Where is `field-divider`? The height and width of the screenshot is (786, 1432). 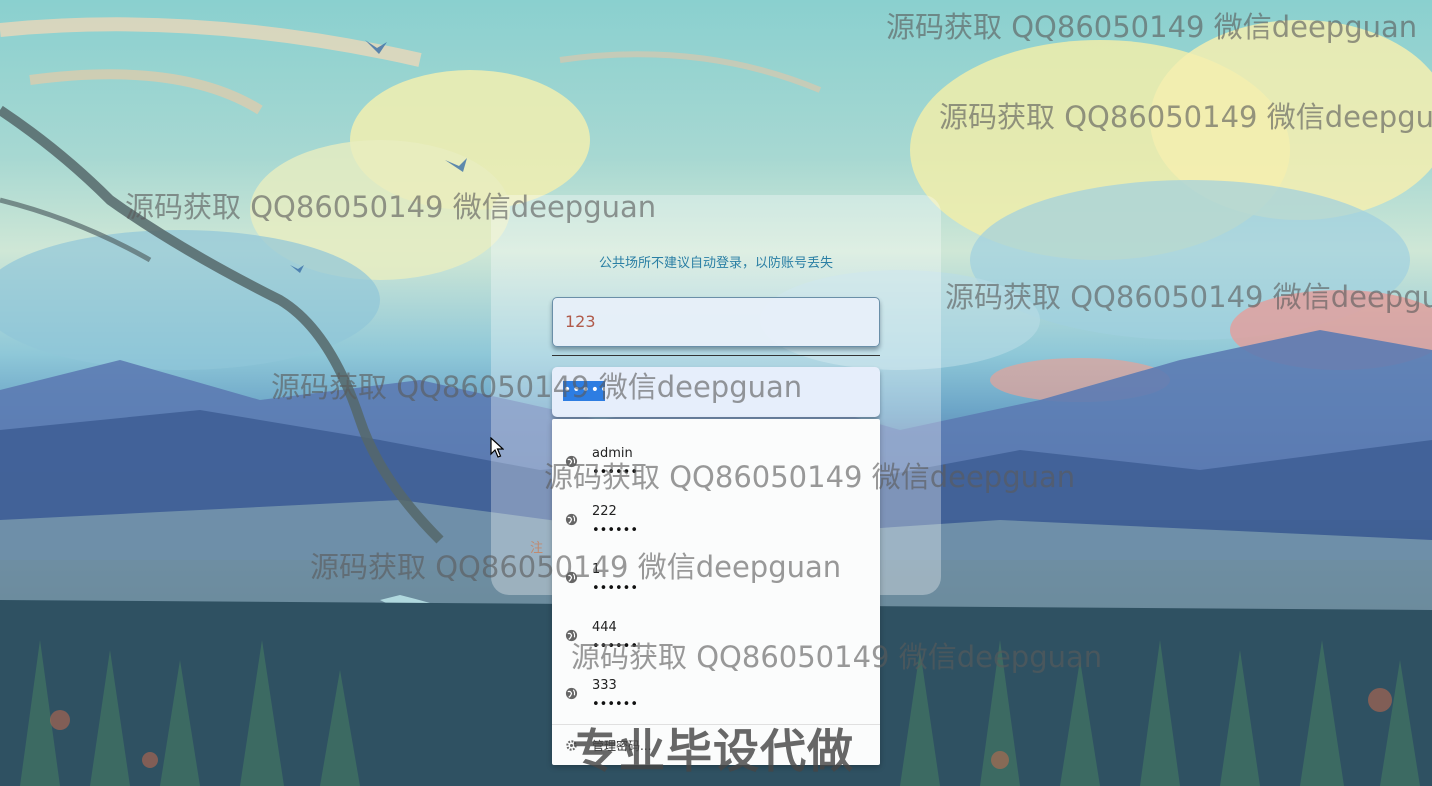 field-divider is located at coordinates (716, 355).